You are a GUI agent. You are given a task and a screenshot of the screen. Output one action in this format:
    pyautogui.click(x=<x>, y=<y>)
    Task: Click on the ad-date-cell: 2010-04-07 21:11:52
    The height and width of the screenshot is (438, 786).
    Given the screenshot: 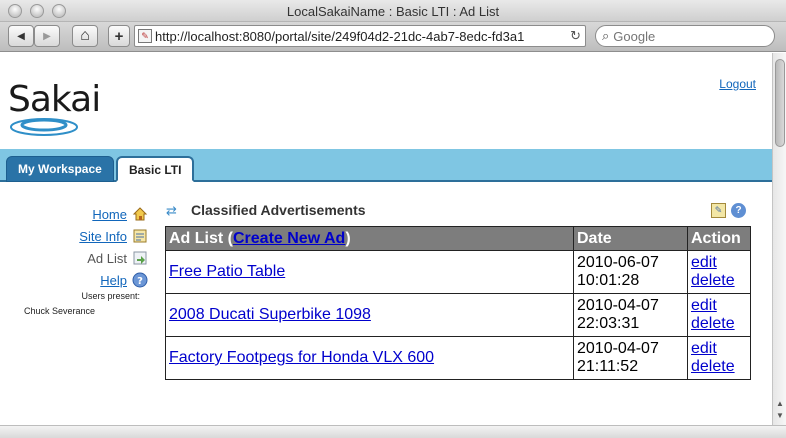 What is the action you would take?
    pyautogui.click(x=630, y=358)
    